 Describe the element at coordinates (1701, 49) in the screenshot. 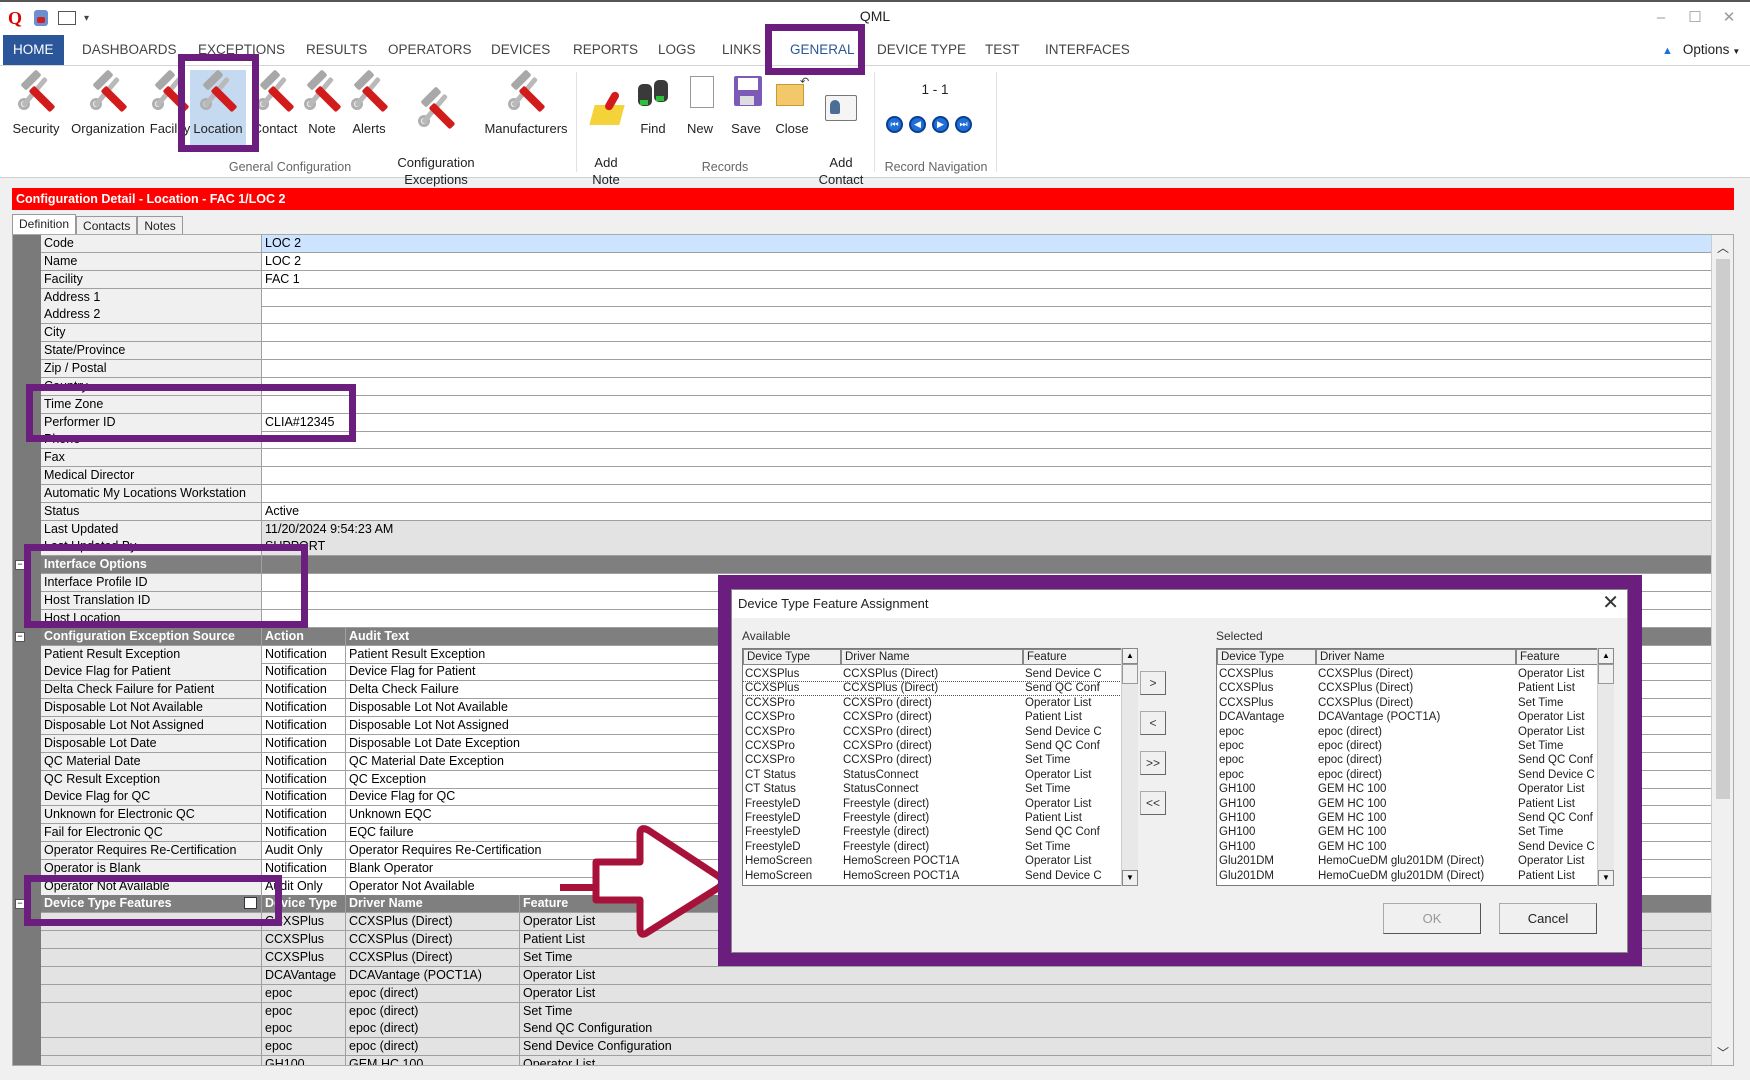

I see `options-menu: ▲ Options ▼` at that location.